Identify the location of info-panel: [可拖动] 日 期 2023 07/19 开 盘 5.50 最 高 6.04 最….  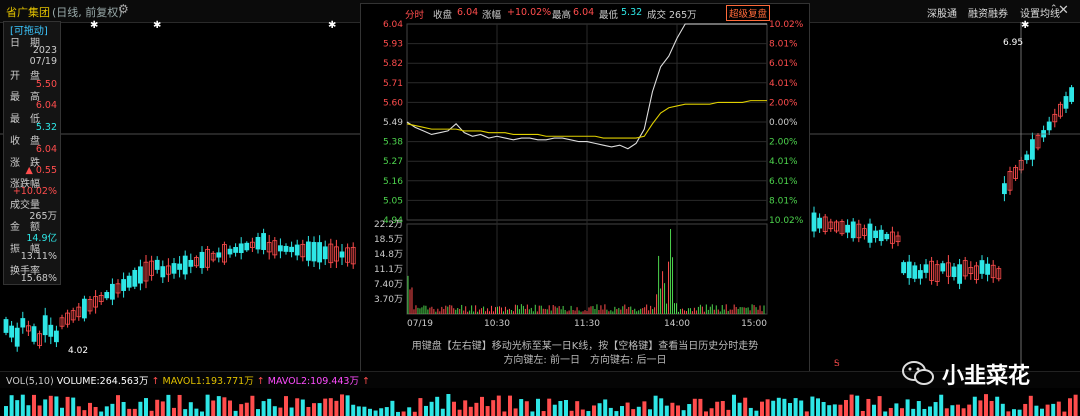
(32, 153).